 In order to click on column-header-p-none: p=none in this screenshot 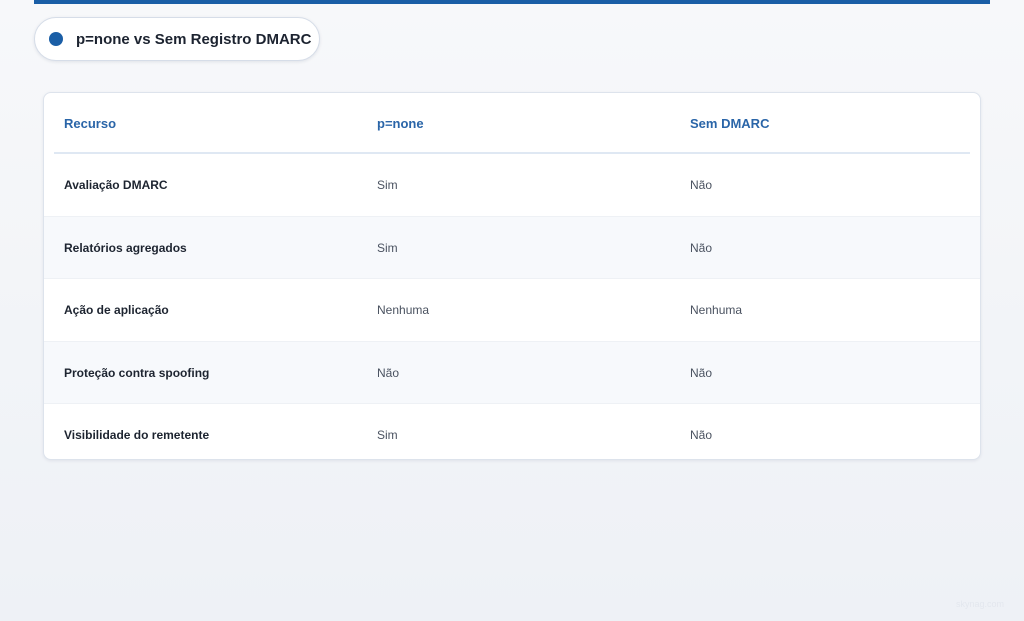, I will do `click(400, 123)`.